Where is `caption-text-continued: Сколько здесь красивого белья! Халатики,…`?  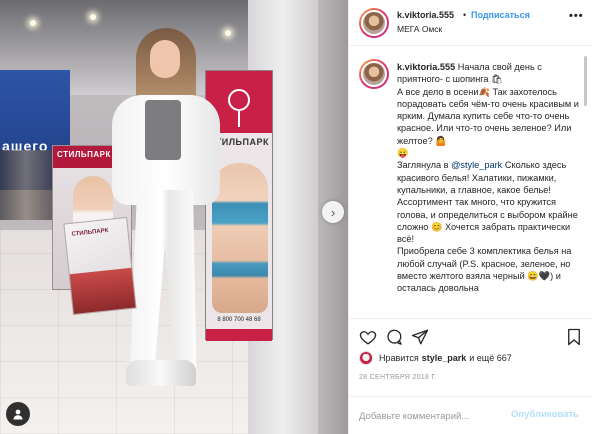
caption-text-continued: Сколько здесь красивого белья! Халатики,… is located at coordinates (487, 227).